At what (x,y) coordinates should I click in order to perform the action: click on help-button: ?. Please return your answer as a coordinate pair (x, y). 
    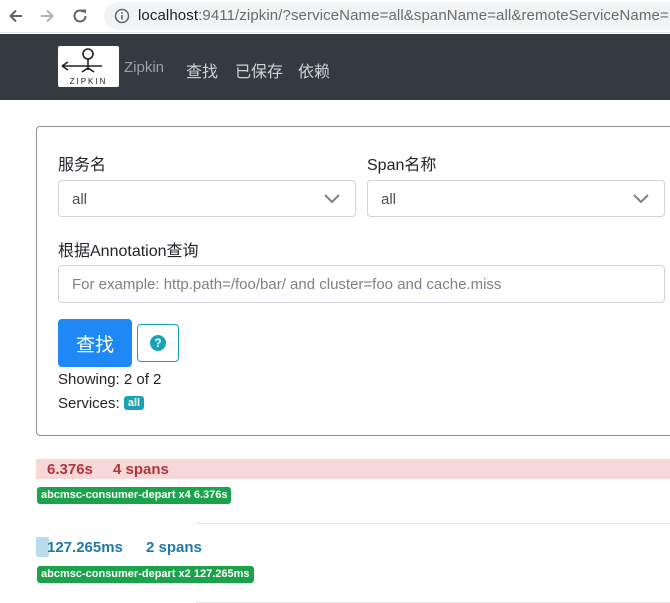
    Looking at the image, I should click on (158, 343).